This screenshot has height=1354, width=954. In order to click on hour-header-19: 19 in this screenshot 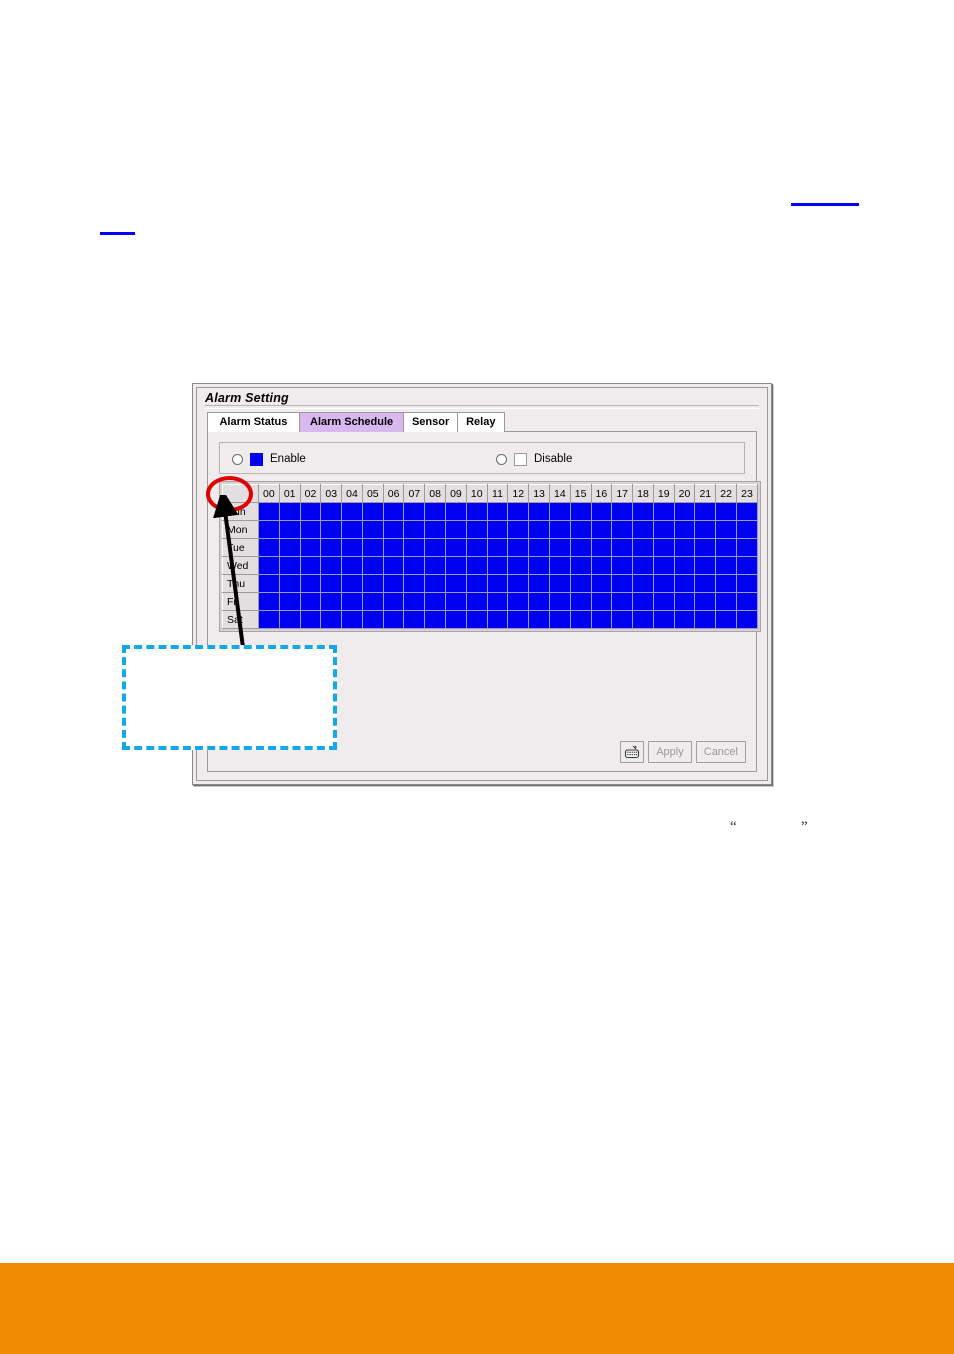, I will do `click(663, 493)`.